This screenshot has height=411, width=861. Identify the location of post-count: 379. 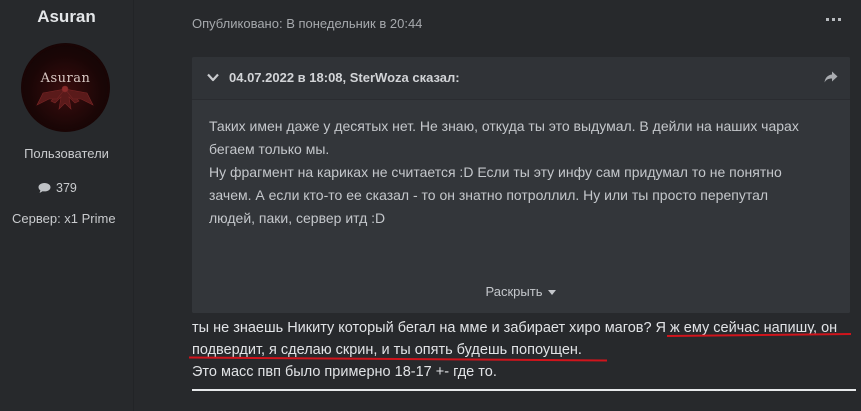
(57, 188).